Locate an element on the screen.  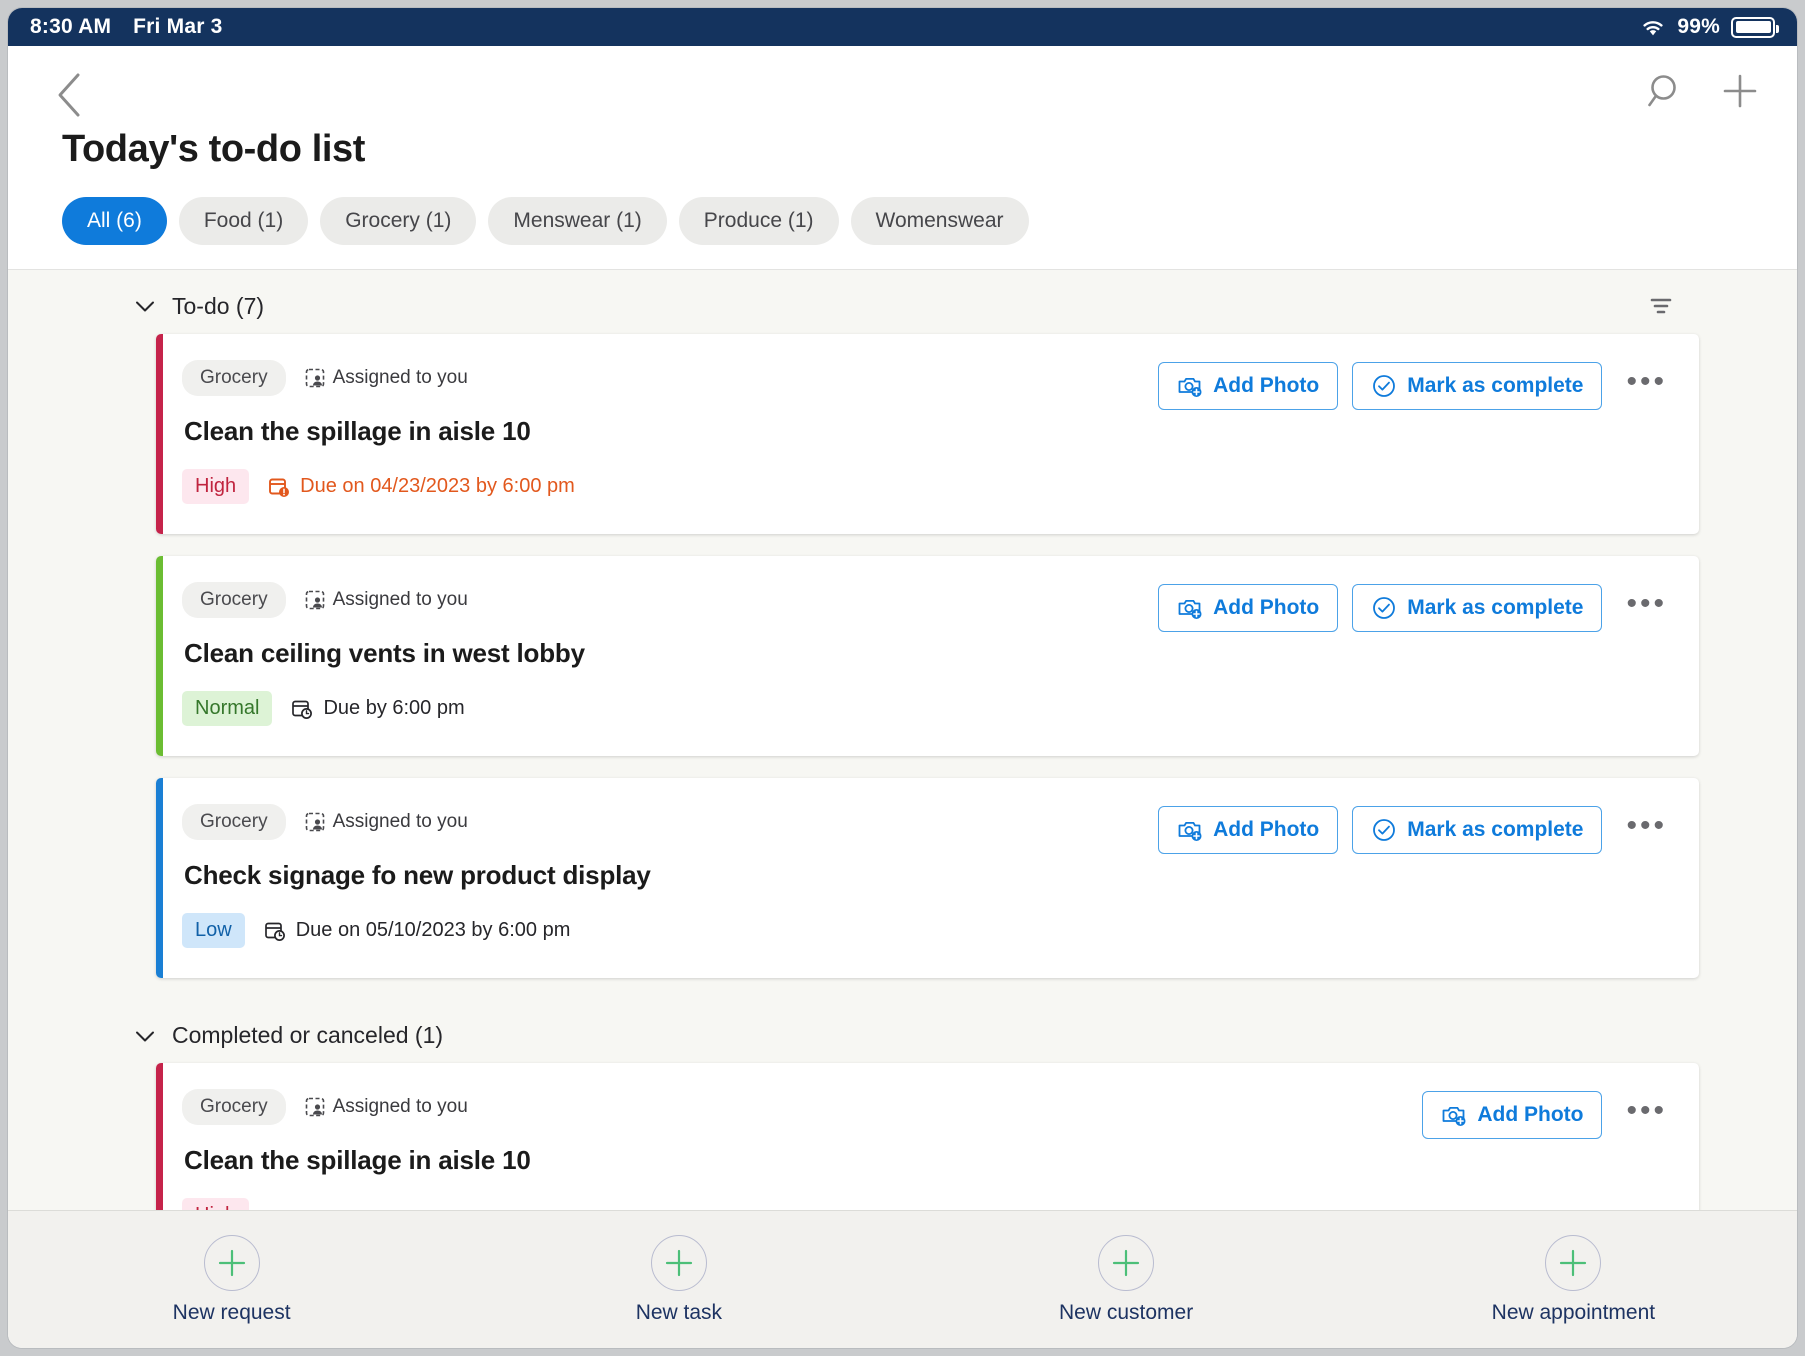
status-time: 8:30 AM is located at coordinates (71, 26).